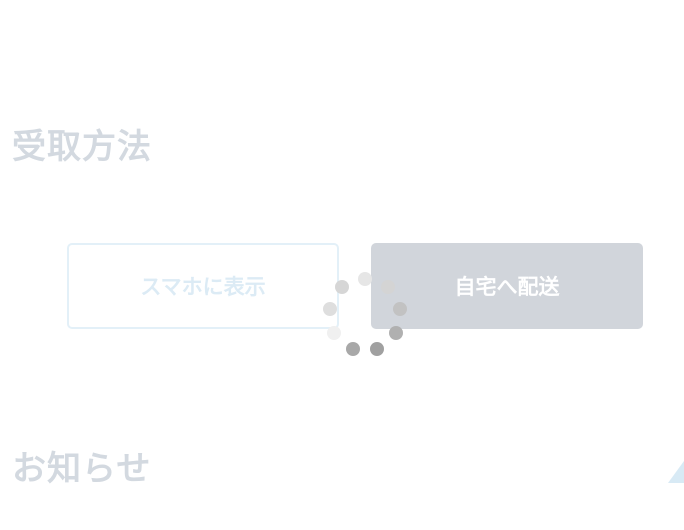  I want to click on home-delivery-button: 自宅へ配送, so click(507, 286).